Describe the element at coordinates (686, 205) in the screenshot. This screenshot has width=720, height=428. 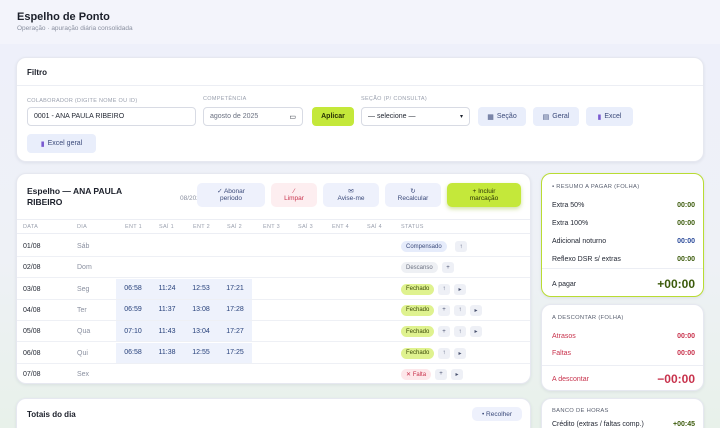
I see `pay-value: 00:00` at that location.